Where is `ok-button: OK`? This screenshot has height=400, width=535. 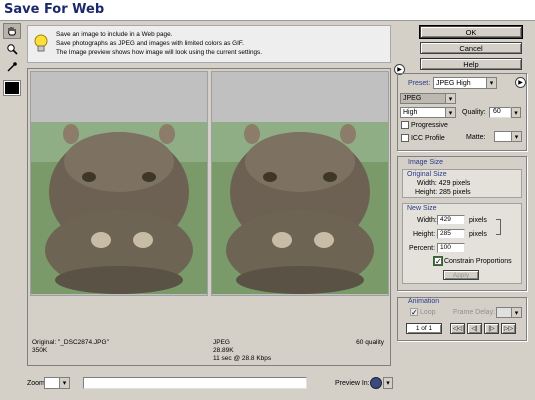
ok-button: OK is located at coordinates (471, 32).